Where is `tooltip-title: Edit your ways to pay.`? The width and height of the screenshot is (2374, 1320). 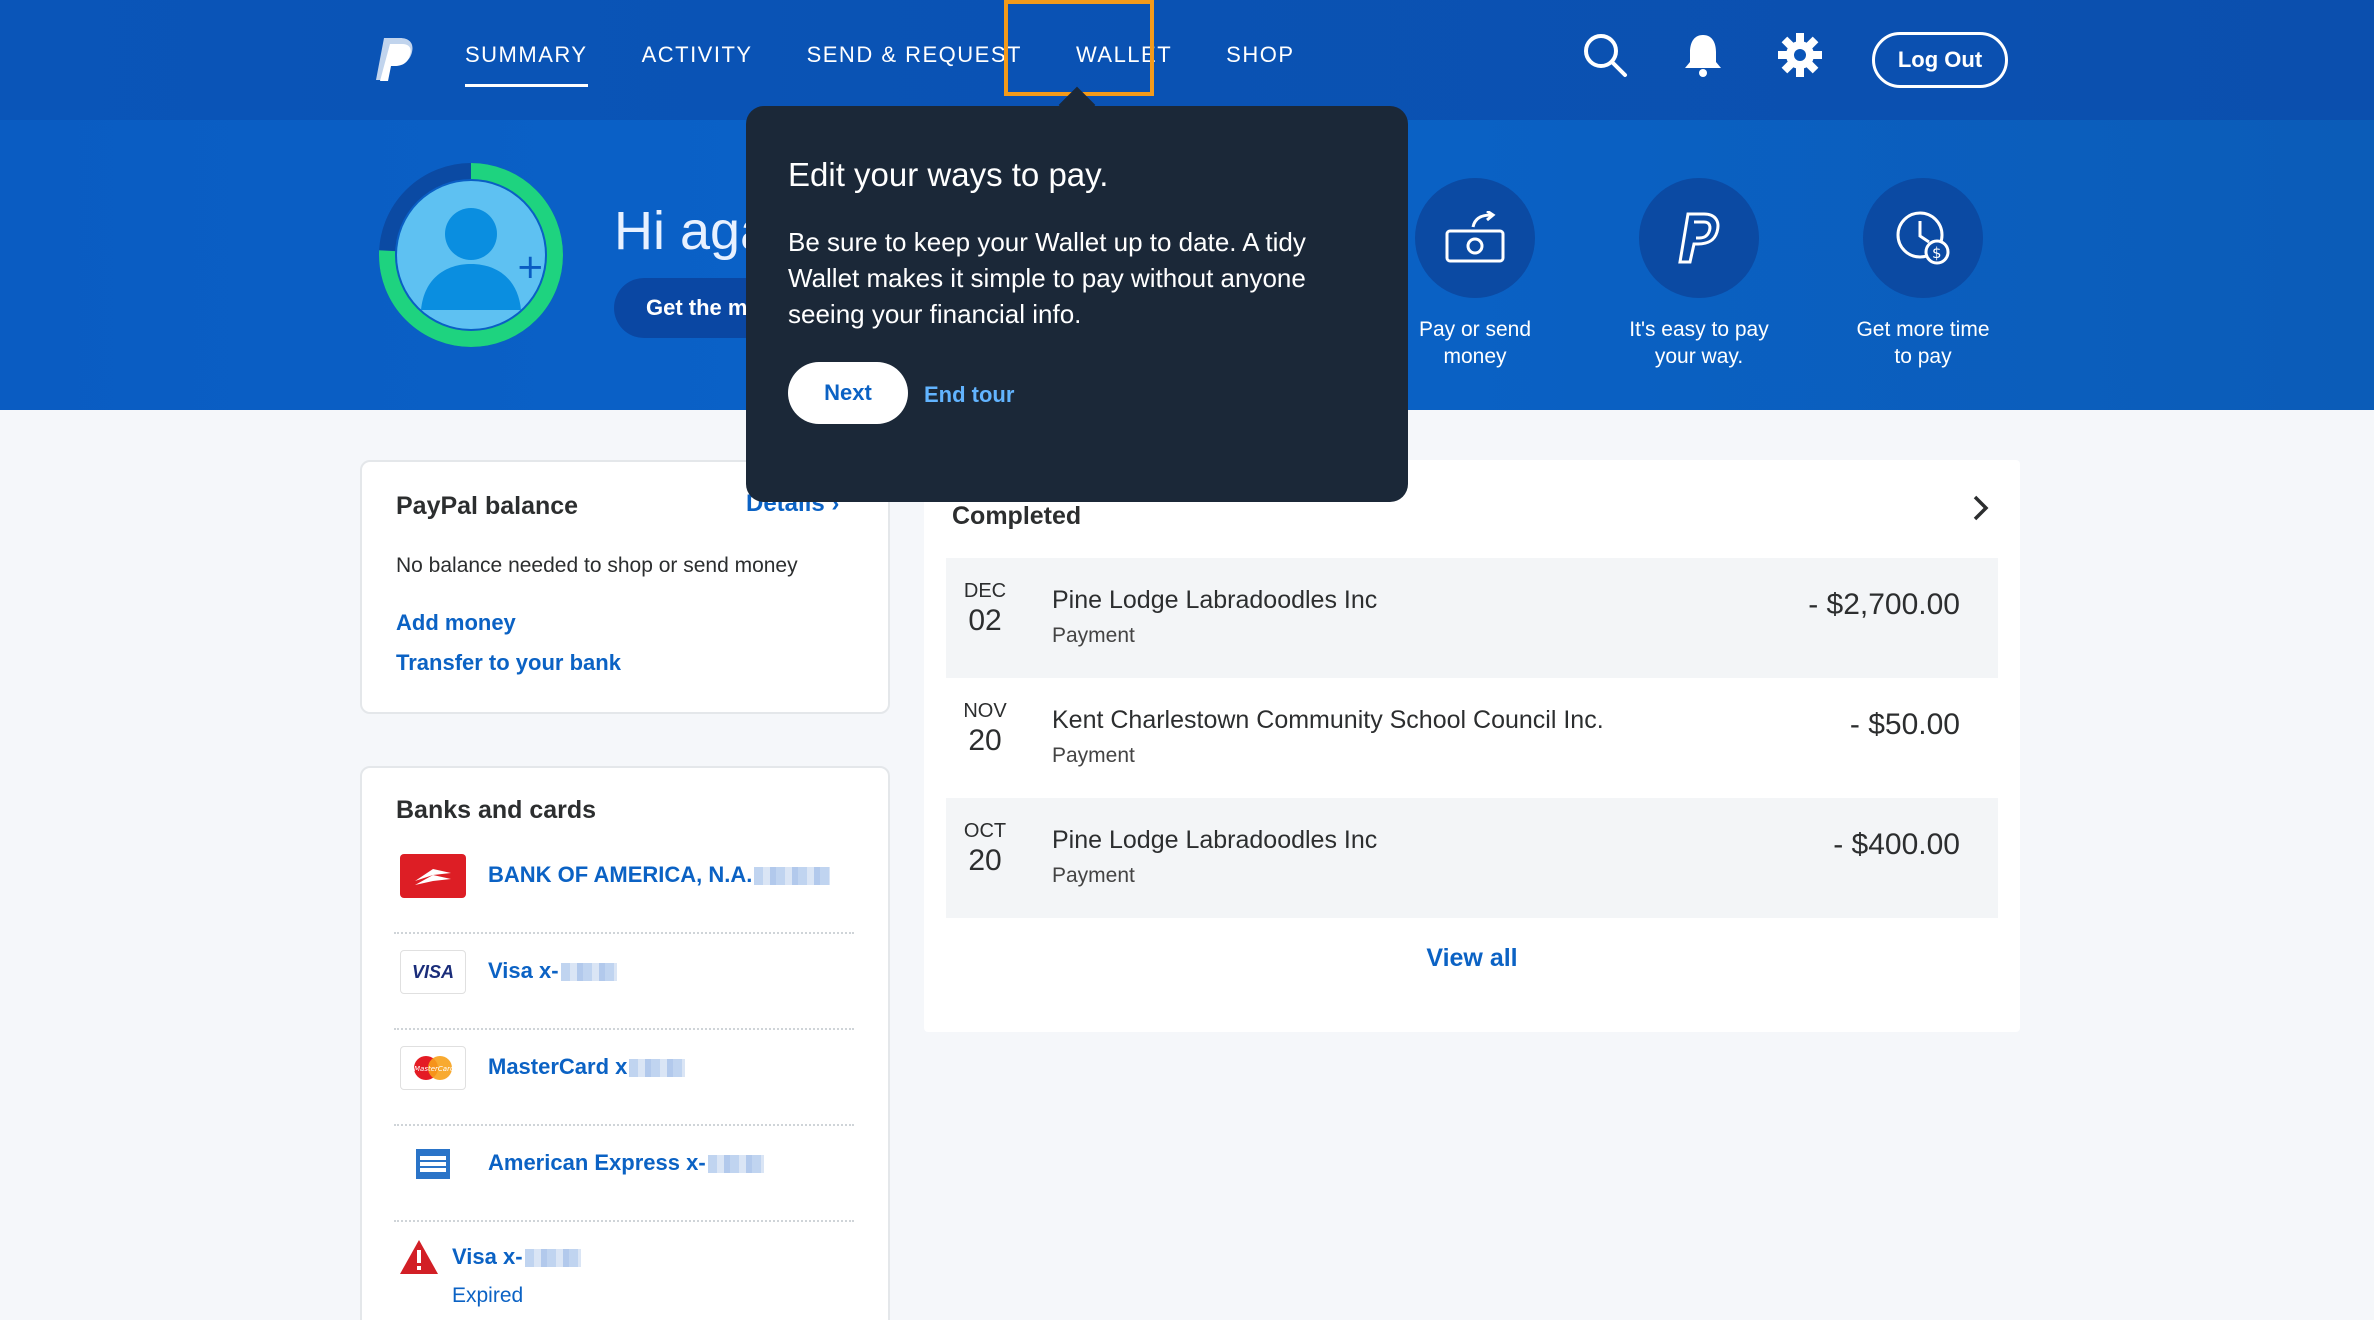
tooltip-title: Edit your ways to pay. is located at coordinates (948, 174).